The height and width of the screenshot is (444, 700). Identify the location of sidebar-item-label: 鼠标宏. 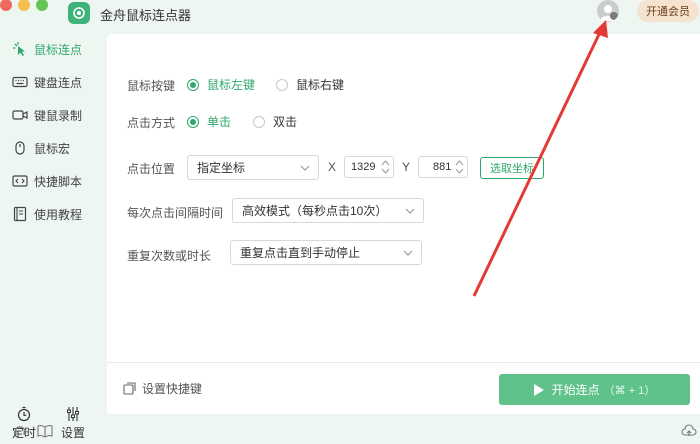
(52, 148).